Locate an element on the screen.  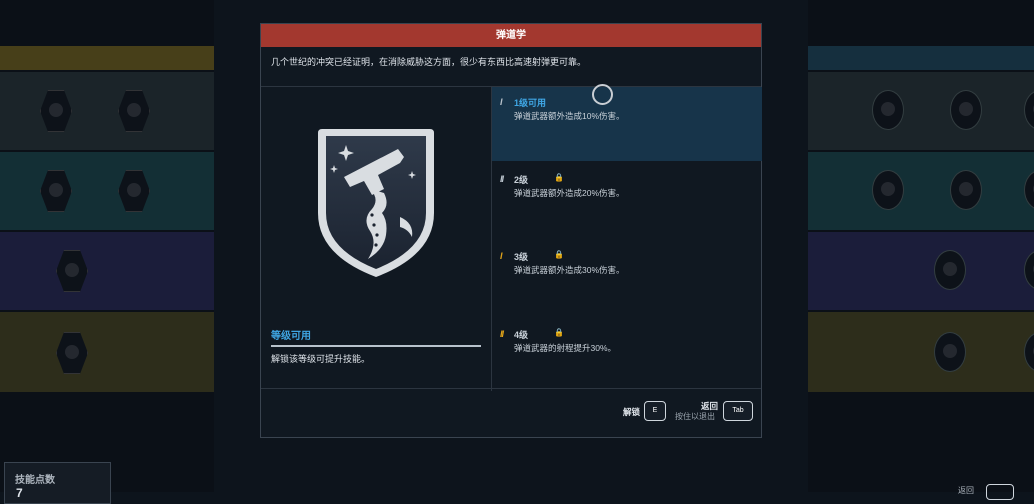
level-description: 弹道武器额外造成10%伤害。 is located at coordinates (569, 116).